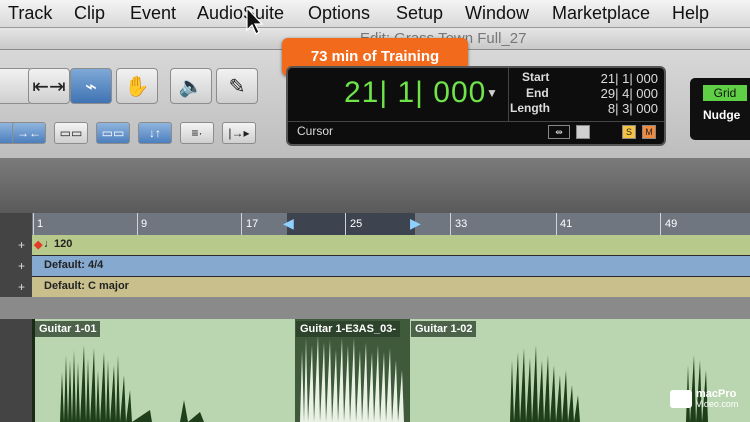 The height and width of the screenshot is (422, 750). I want to click on macprovideo-logo: macPro Video.com, so click(708, 400).